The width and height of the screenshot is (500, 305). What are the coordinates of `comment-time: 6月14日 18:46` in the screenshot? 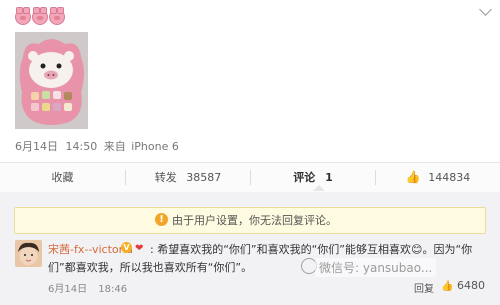 It's located at (87, 287).